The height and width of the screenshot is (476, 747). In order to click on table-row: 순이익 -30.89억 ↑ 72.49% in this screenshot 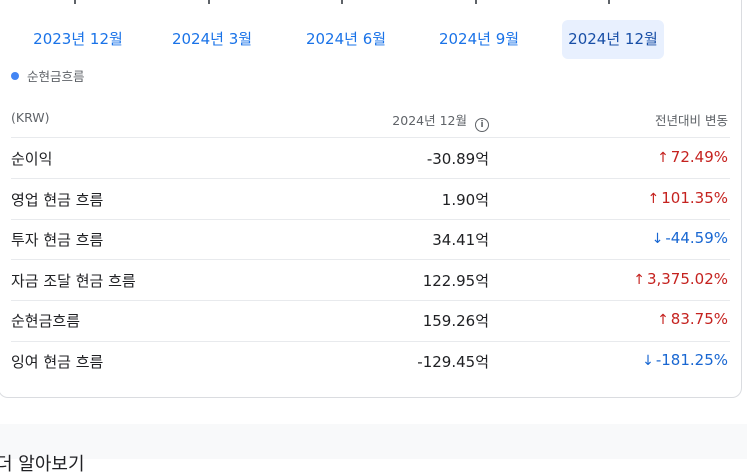, I will do `click(373, 158)`.